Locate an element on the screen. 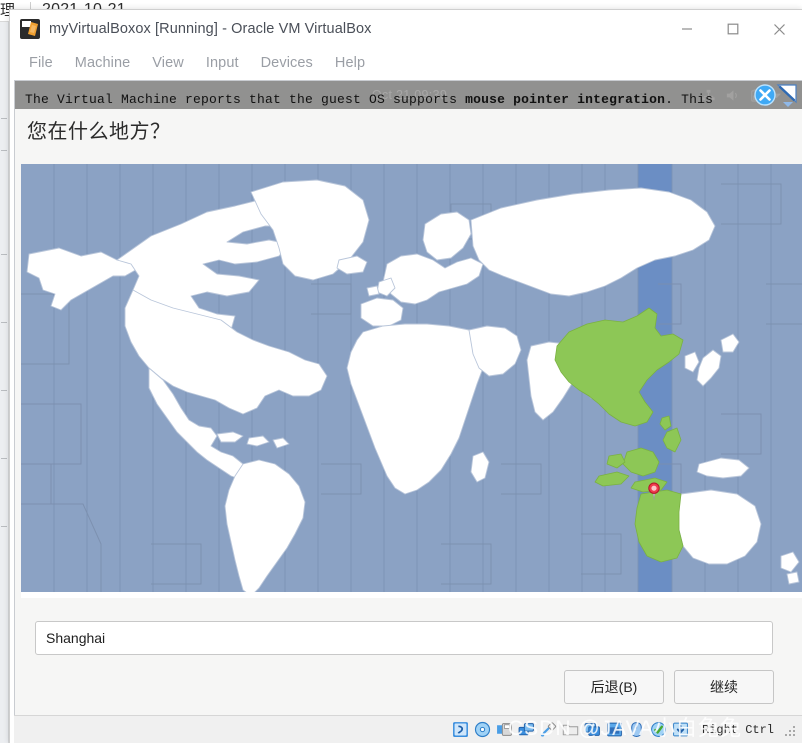 Image resolution: width=802 pixels, height=743 pixels. notification-text-emphasis: mouse pointer integration is located at coordinates (565, 99).